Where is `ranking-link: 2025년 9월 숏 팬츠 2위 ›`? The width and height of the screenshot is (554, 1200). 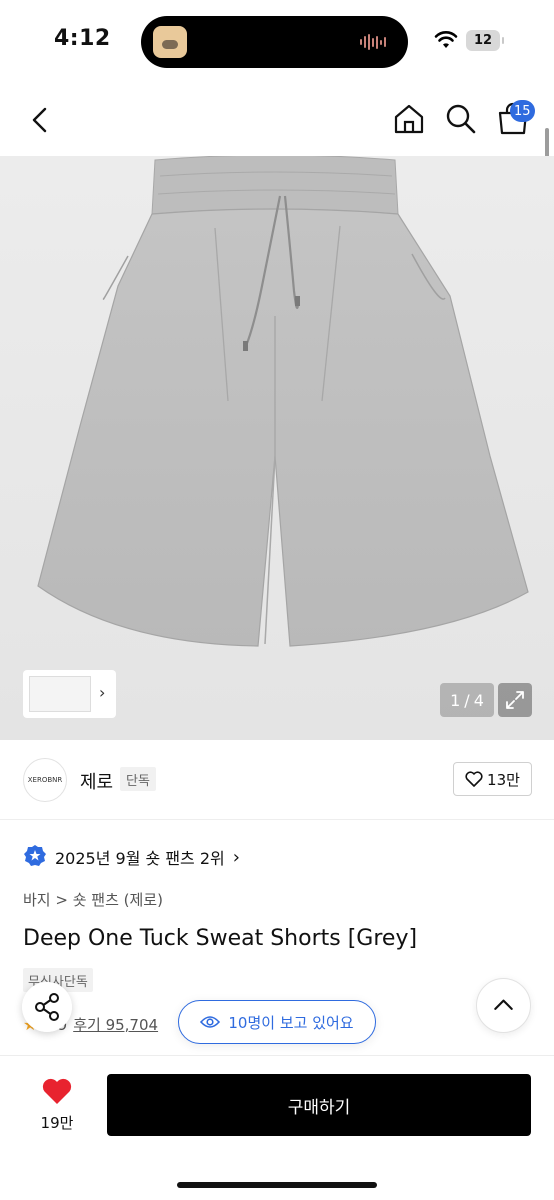 ranking-link: 2025년 9월 숏 팬츠 2위 › is located at coordinates (131, 857).